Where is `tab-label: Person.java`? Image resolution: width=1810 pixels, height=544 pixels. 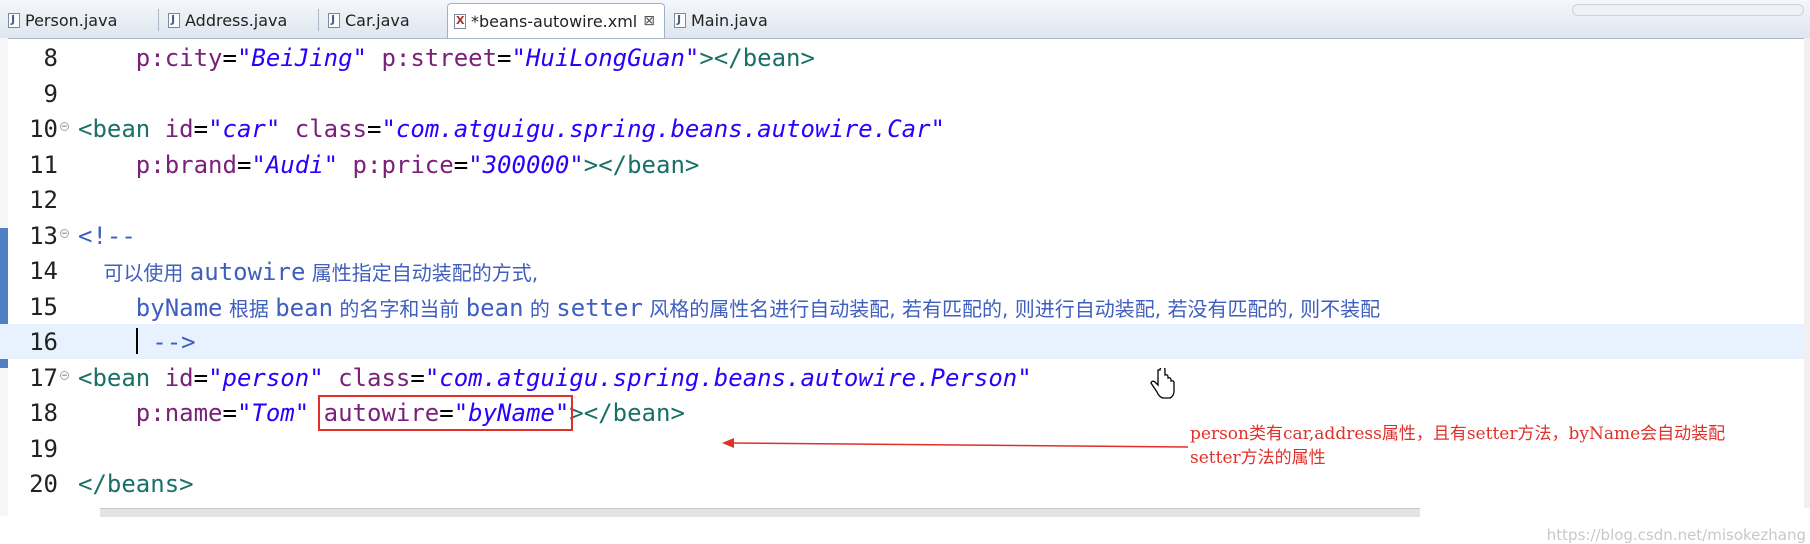 tab-label: Person.java is located at coordinates (71, 20).